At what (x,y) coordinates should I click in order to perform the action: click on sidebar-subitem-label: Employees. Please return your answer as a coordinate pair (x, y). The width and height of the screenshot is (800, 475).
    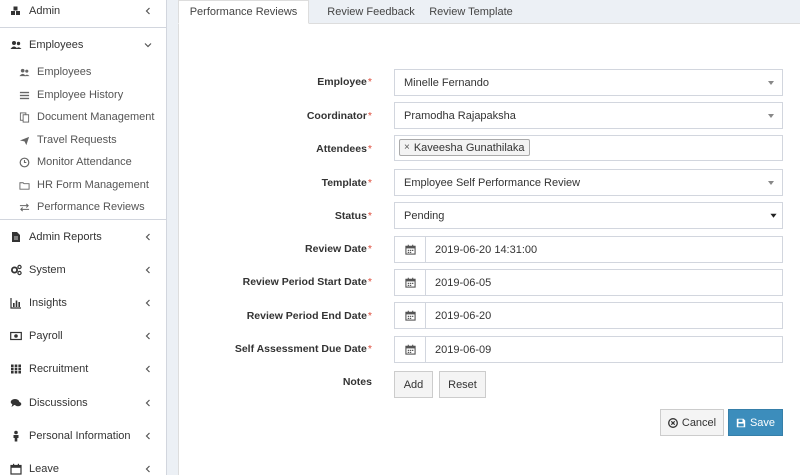
    Looking at the image, I should click on (64, 72).